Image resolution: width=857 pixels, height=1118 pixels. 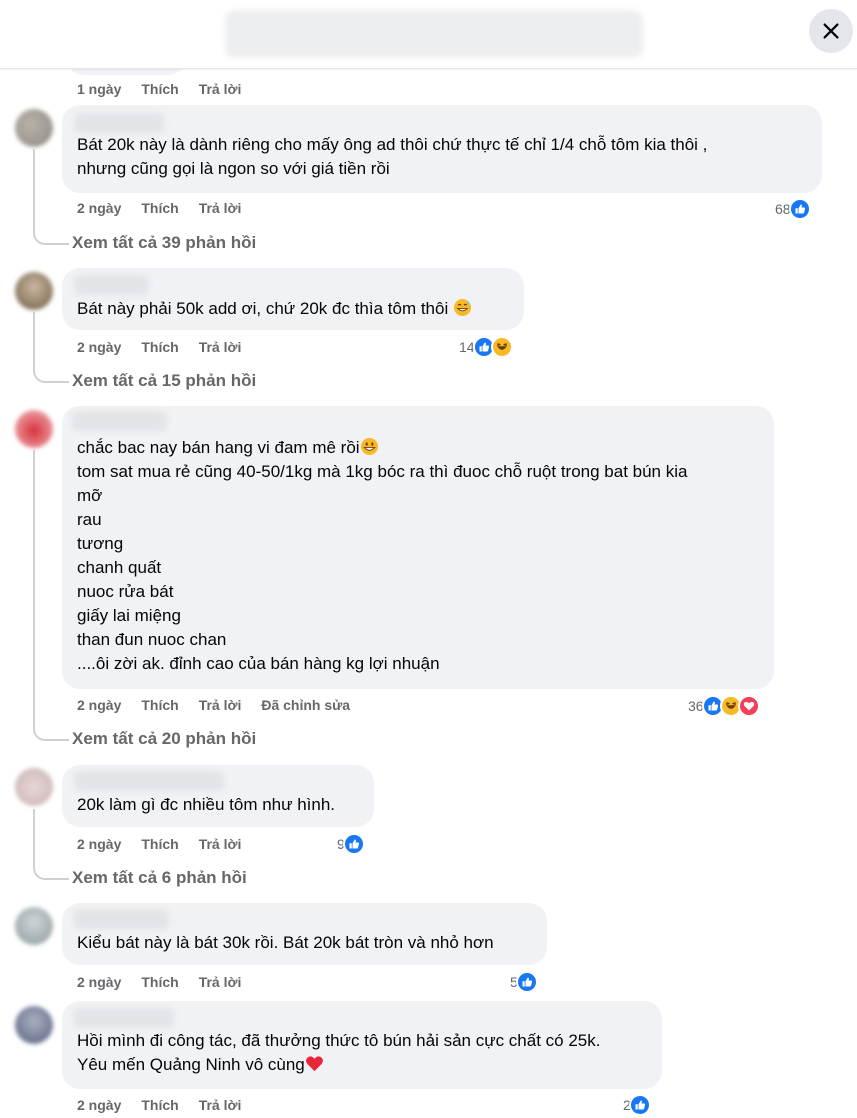 I want to click on view-all-replies-link: Xem tất cả 20 phản hồi, so click(x=164, y=739).